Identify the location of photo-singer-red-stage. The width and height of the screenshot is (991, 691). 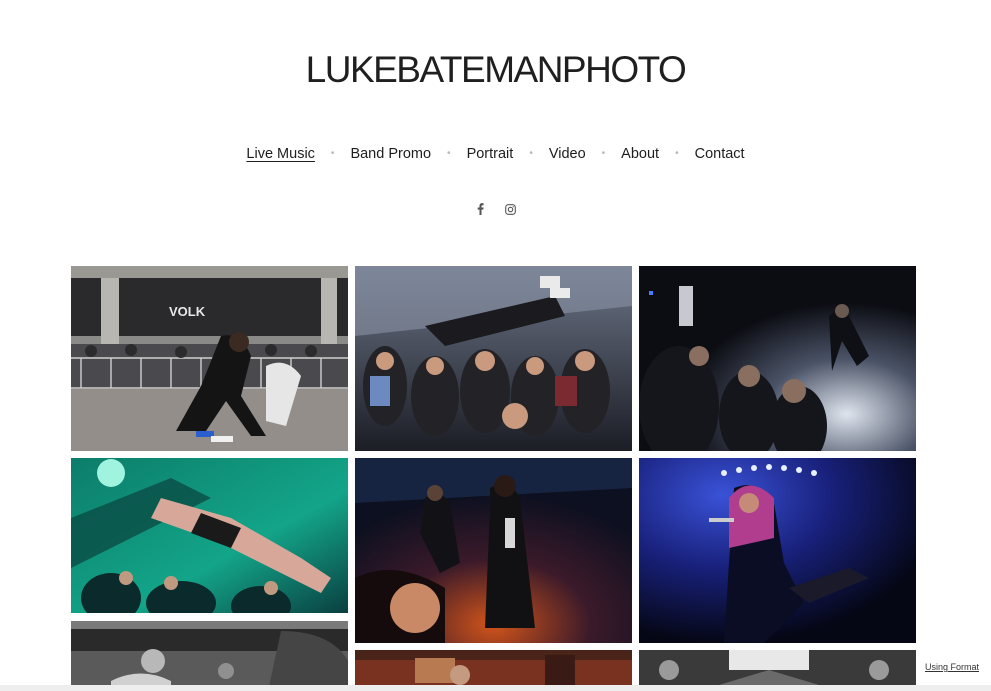
(493, 550).